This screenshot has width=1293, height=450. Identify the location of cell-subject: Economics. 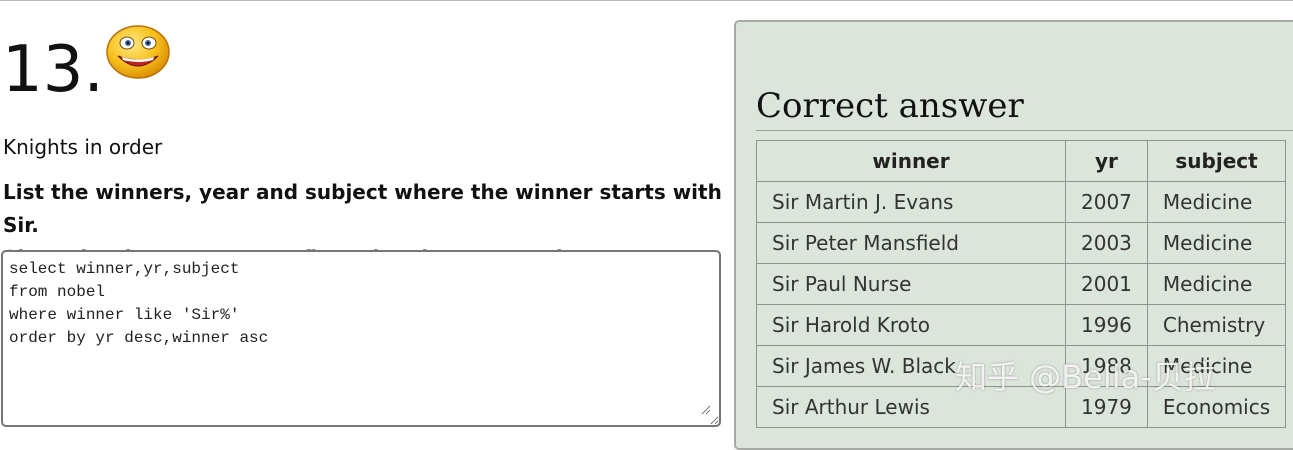
(1216, 407).